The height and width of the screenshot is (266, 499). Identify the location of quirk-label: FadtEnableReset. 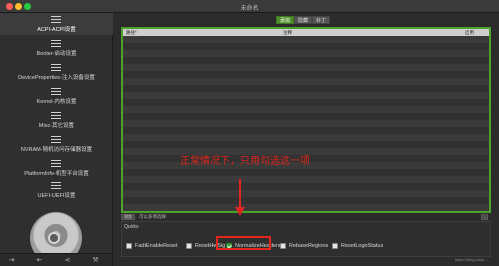
(156, 246).